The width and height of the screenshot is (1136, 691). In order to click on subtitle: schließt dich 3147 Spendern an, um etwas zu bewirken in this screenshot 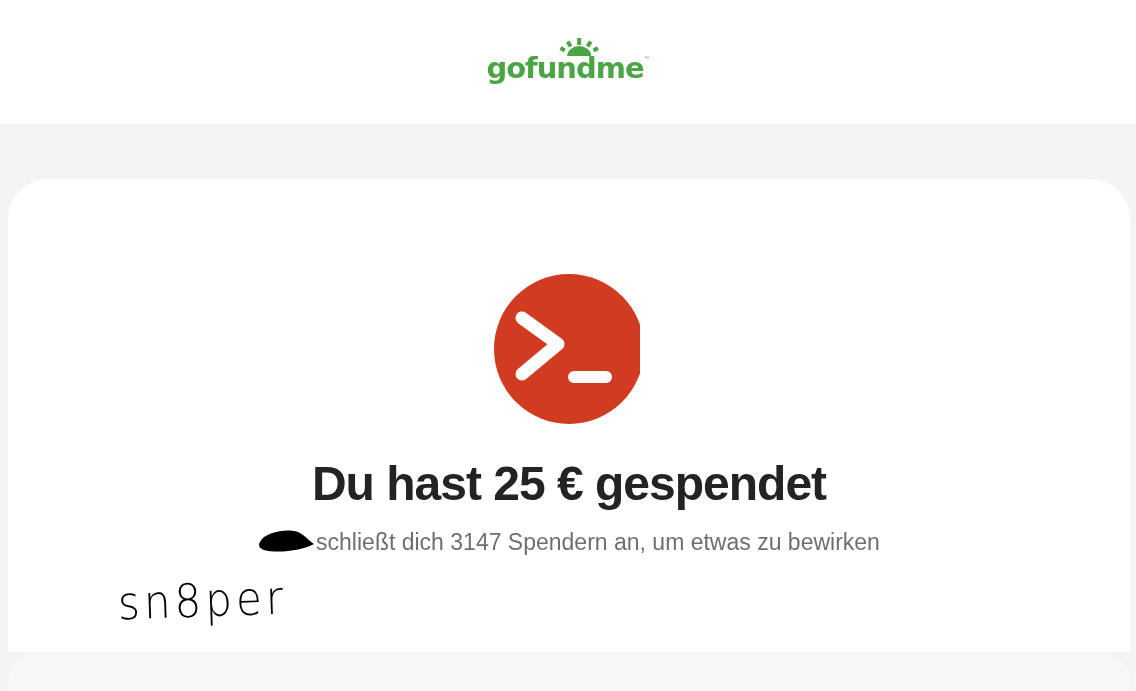, I will do `click(598, 542)`.